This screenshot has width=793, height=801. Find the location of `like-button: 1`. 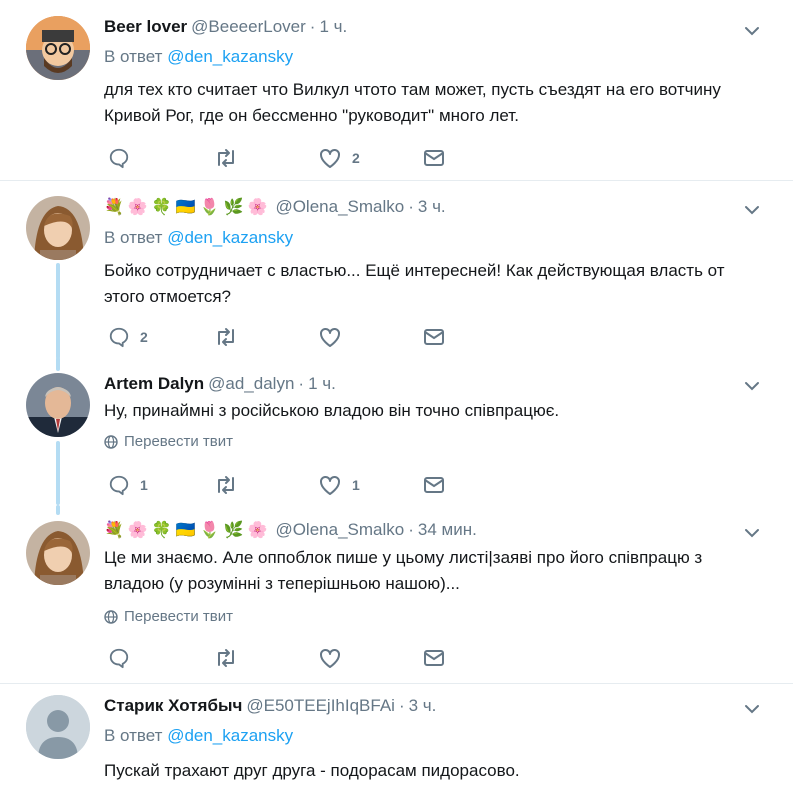

like-button: 1 is located at coordinates (339, 485).